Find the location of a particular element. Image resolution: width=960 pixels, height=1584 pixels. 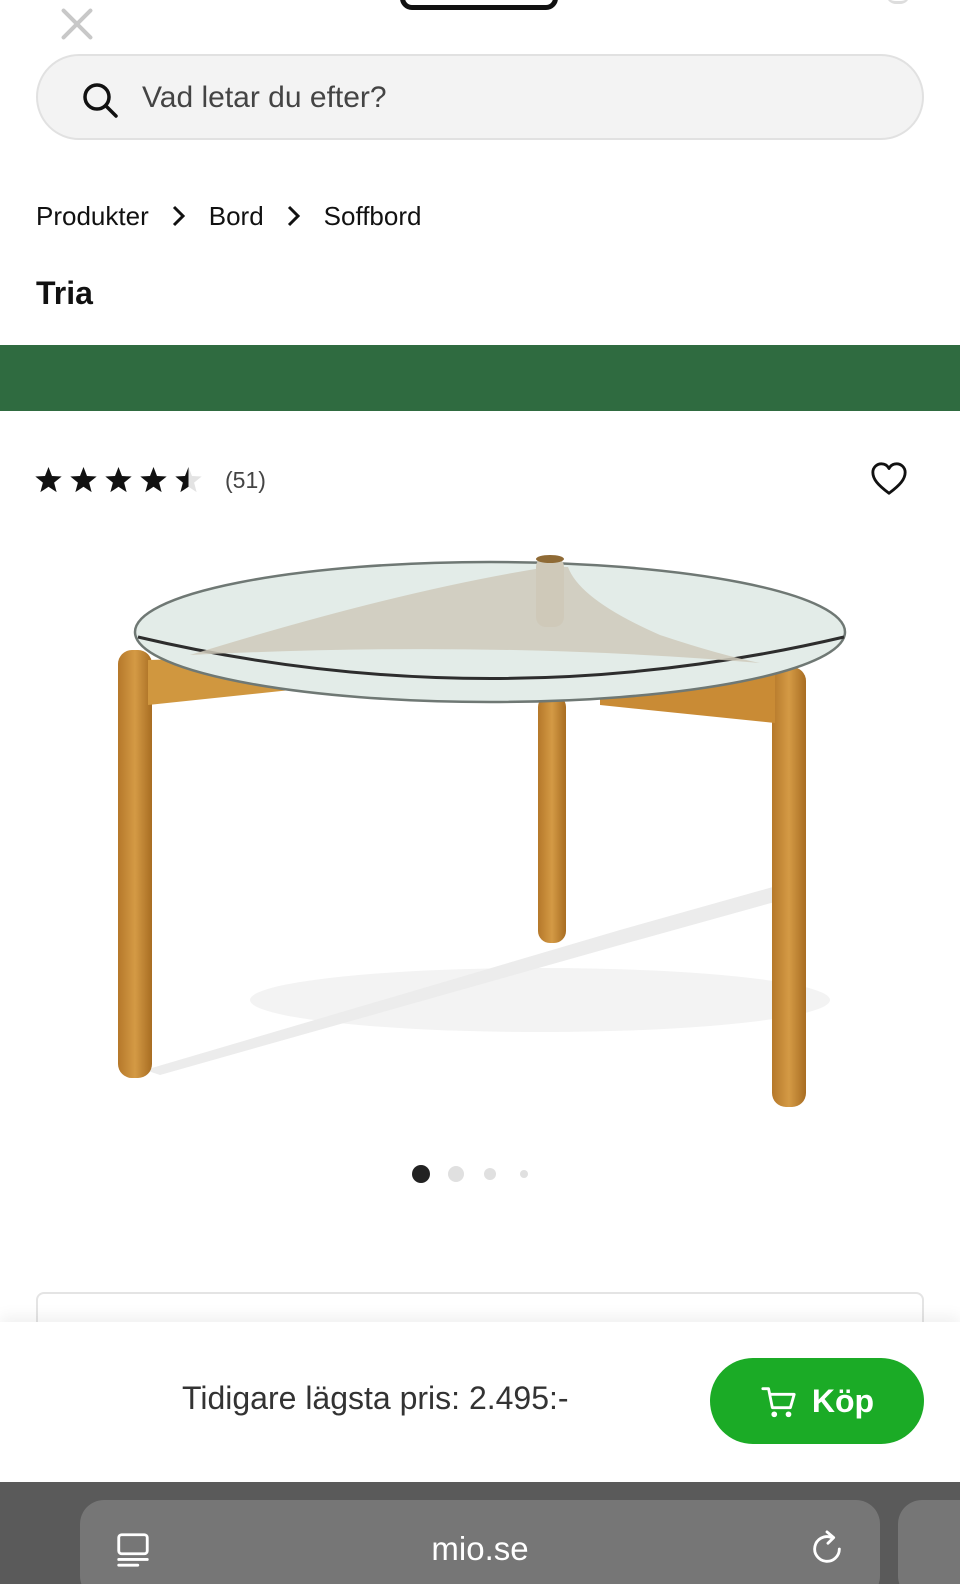

cart-icon is located at coordinates (778, 1402).